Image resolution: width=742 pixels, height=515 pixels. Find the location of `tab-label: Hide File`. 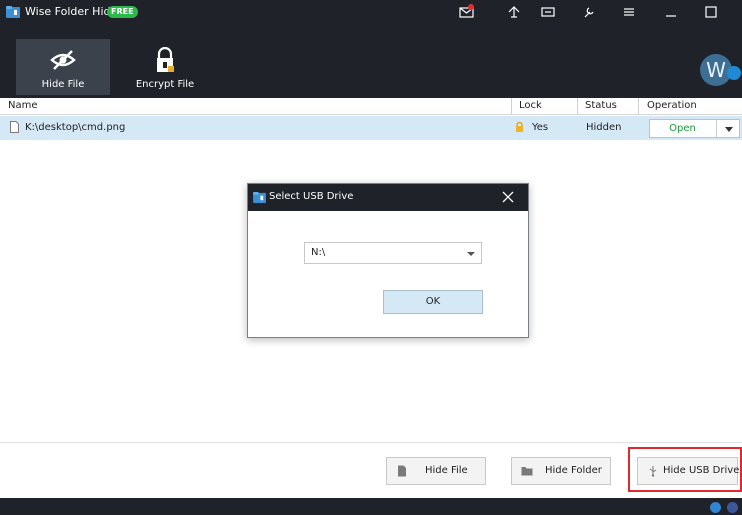

tab-label: Hide File is located at coordinates (63, 84).